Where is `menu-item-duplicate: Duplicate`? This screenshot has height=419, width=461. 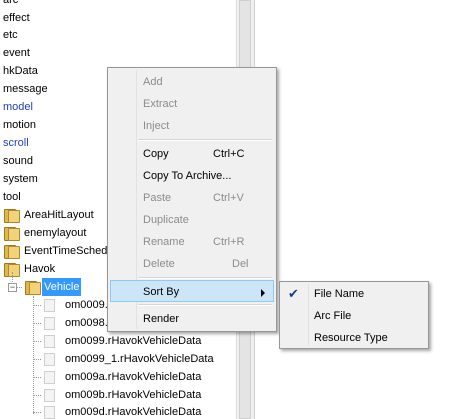
menu-item-duplicate: Duplicate is located at coordinates (192, 220).